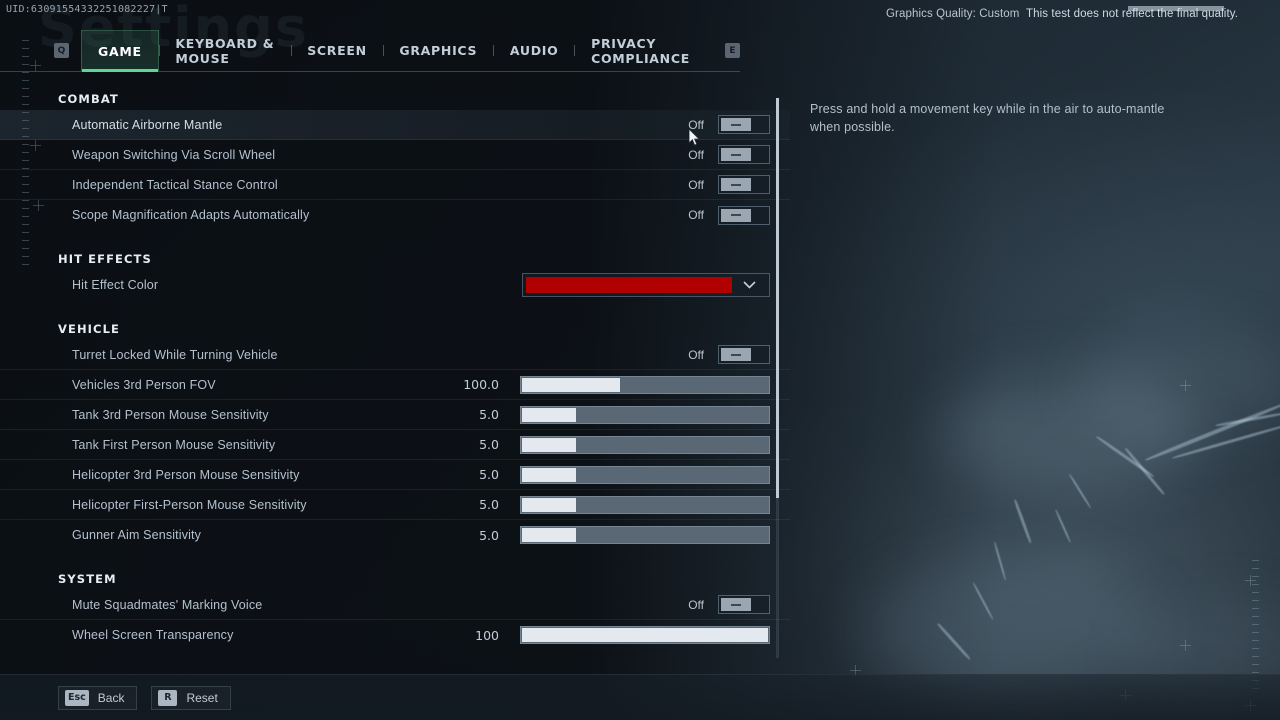  I want to click on keycap-reset: R, so click(168, 697).